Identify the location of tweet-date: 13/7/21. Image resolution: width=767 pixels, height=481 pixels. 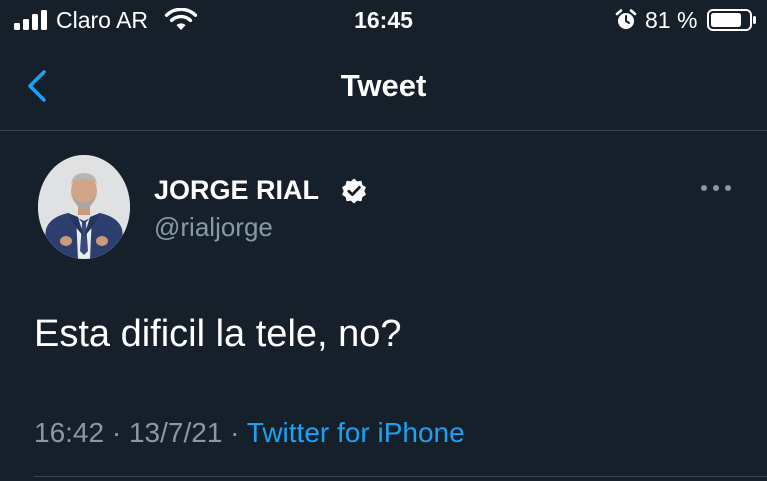
(175, 432).